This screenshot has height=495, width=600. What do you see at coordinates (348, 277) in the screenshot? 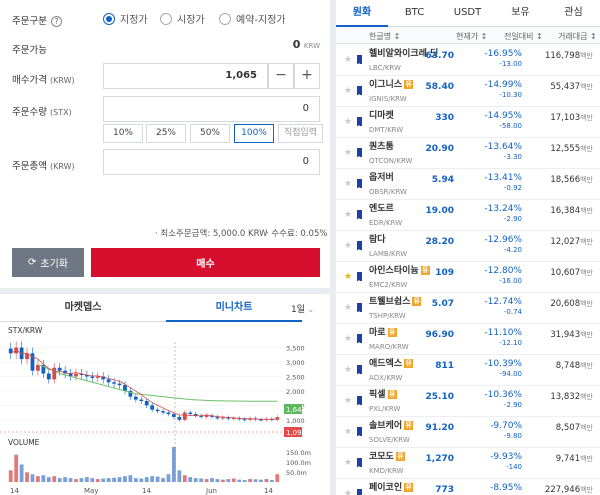
I see `star-filled-icon: ★` at bounding box center [348, 277].